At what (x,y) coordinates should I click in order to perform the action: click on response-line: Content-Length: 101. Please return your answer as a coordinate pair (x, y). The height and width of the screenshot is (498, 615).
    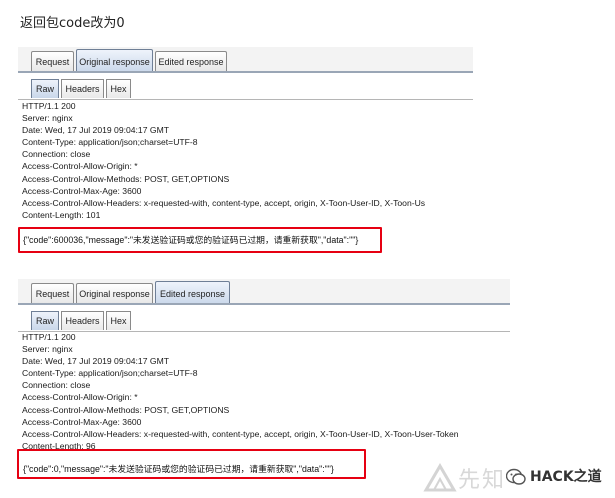
    Looking at the image, I should click on (61, 214).